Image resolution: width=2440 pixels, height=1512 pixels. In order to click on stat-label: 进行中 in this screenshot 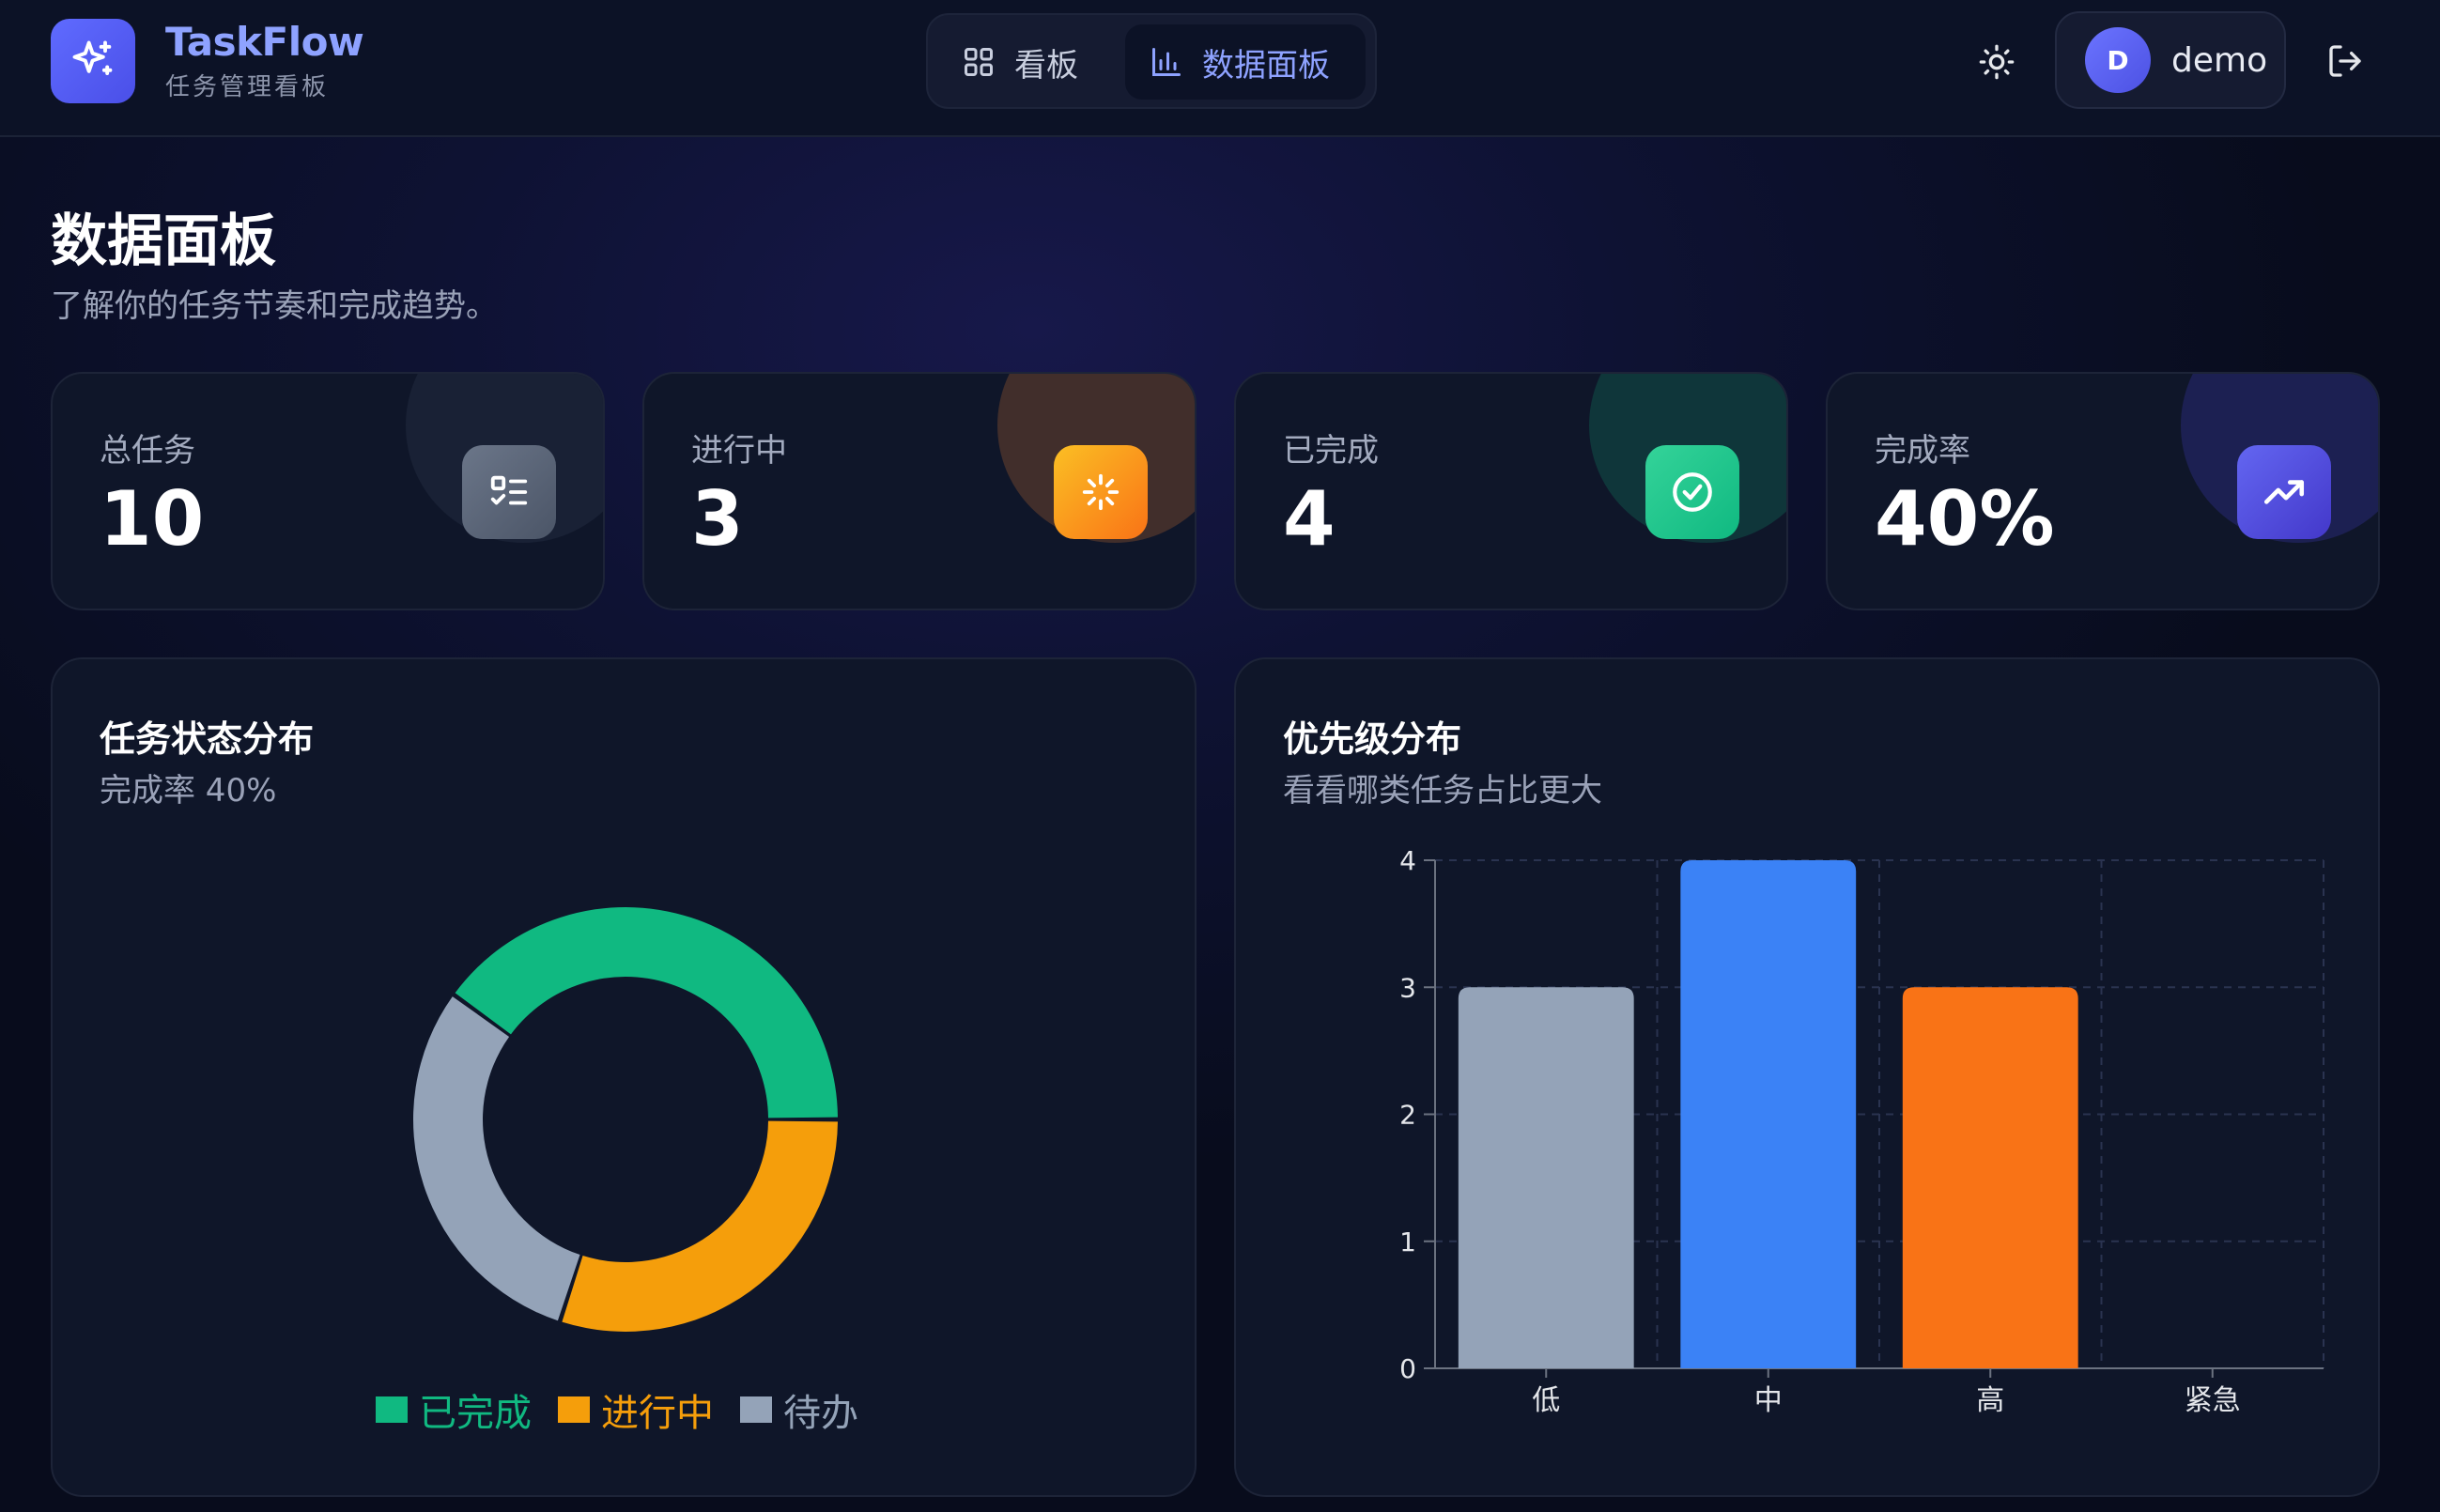, I will do `click(739, 451)`.